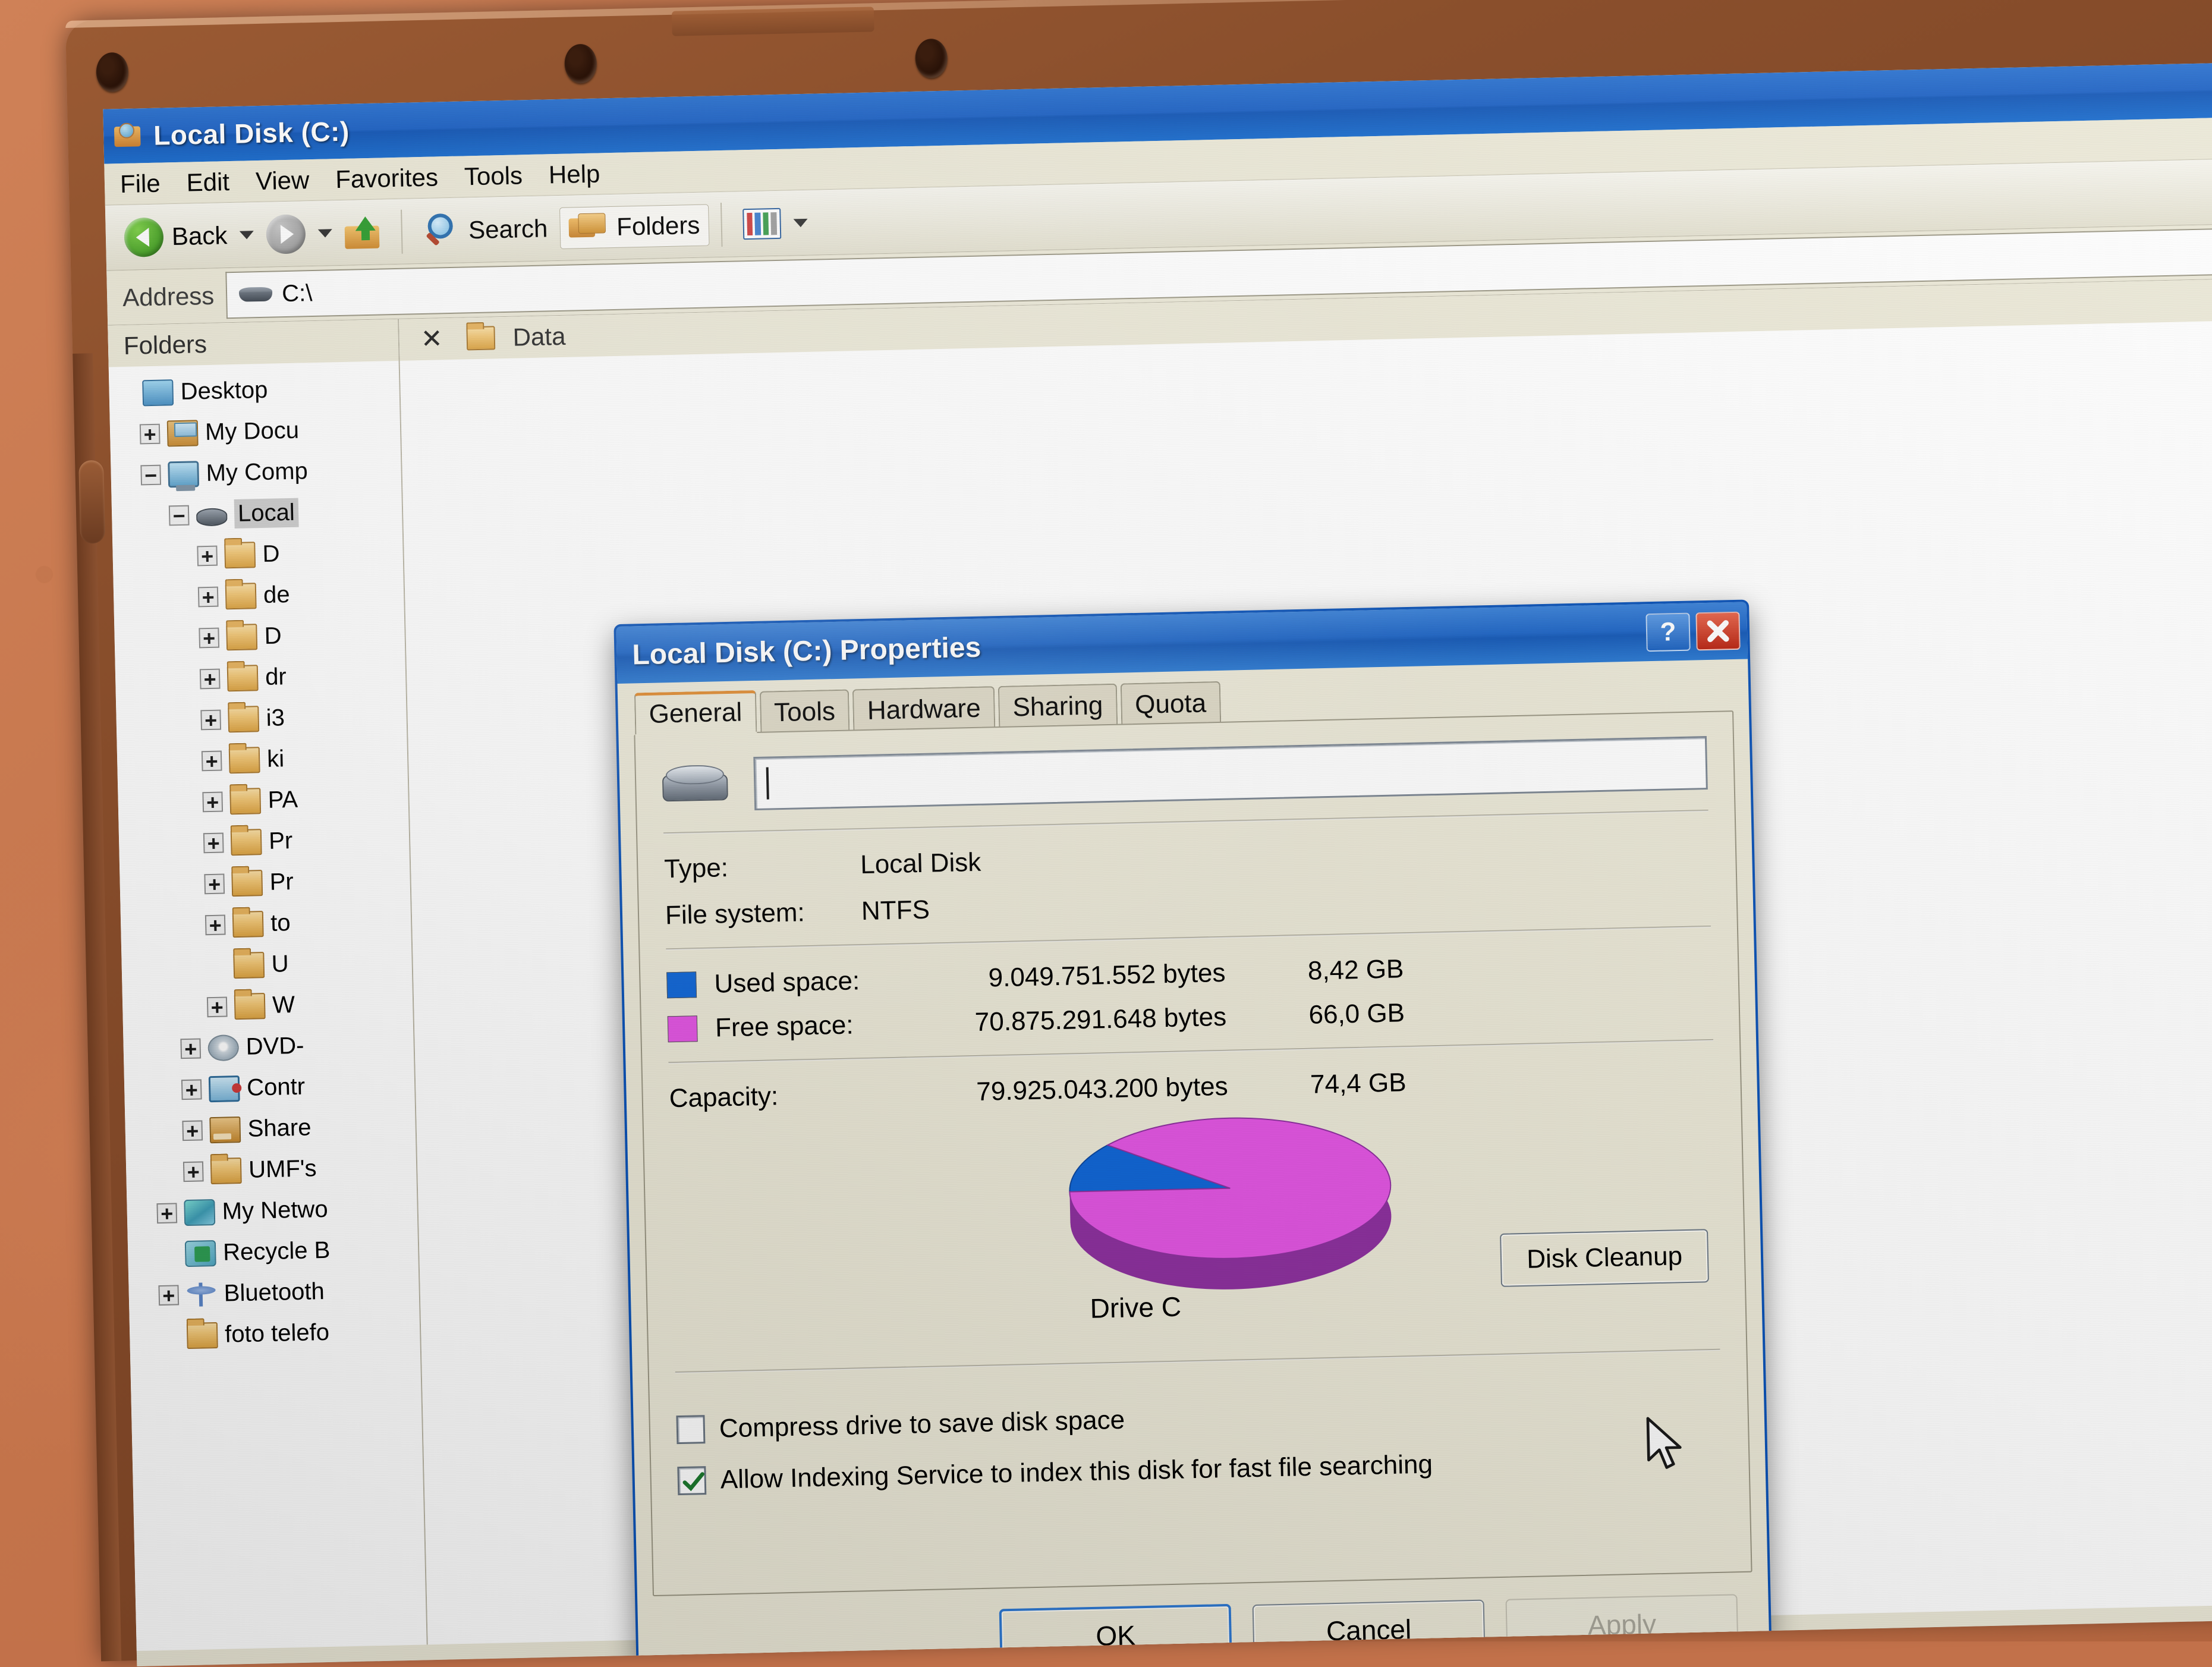 This screenshot has height=1667, width=2212. I want to click on free-space-gb: 66,0 GB, so click(1315, 1015).